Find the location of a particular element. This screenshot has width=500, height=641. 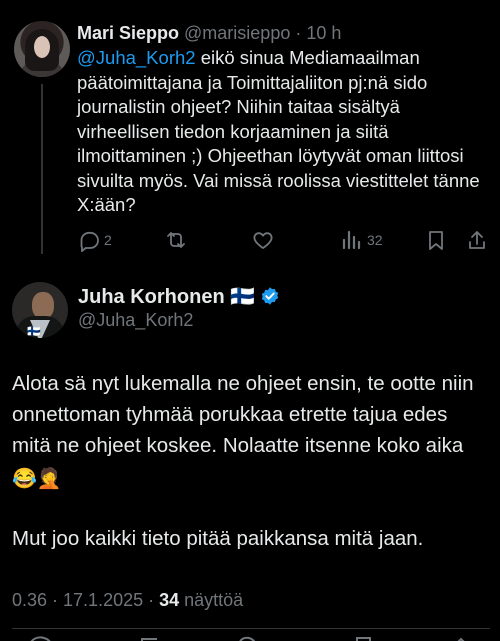

bookmark-icon is located at coordinates (436, 240).